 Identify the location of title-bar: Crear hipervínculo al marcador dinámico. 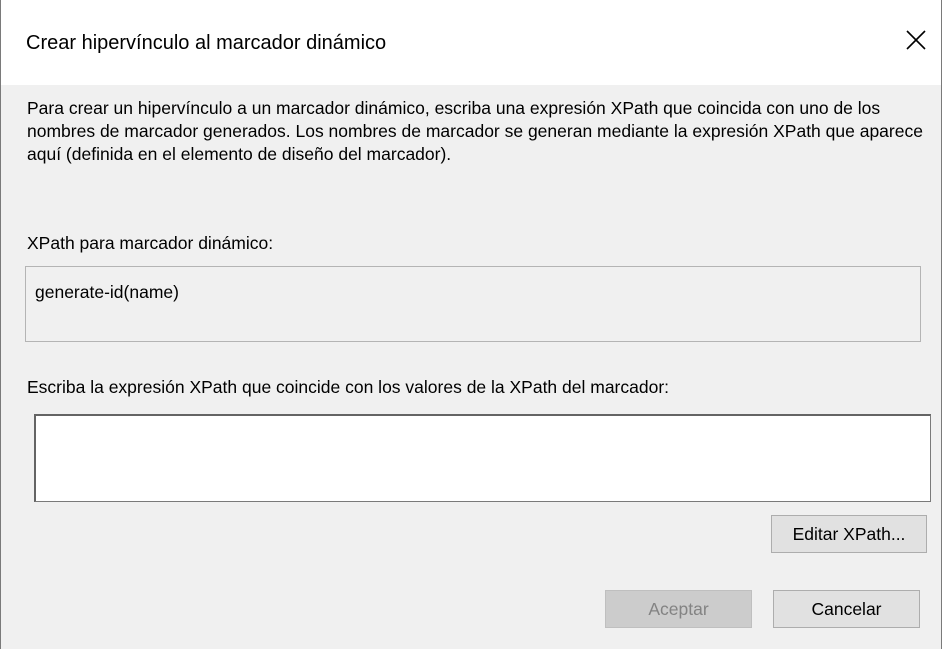
(471, 42).